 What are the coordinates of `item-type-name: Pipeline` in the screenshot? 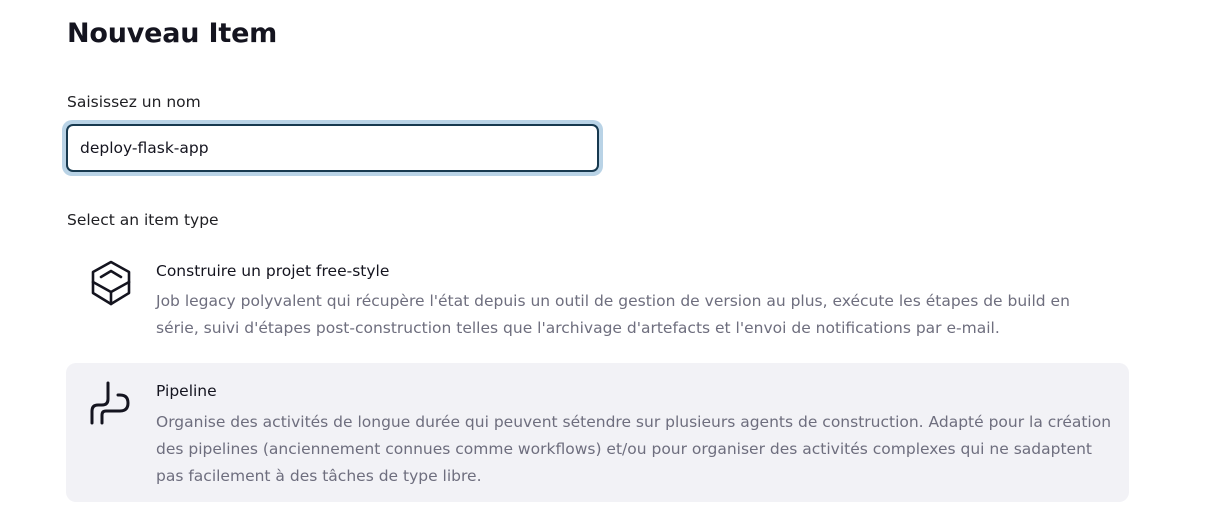 It's located at (186, 391).